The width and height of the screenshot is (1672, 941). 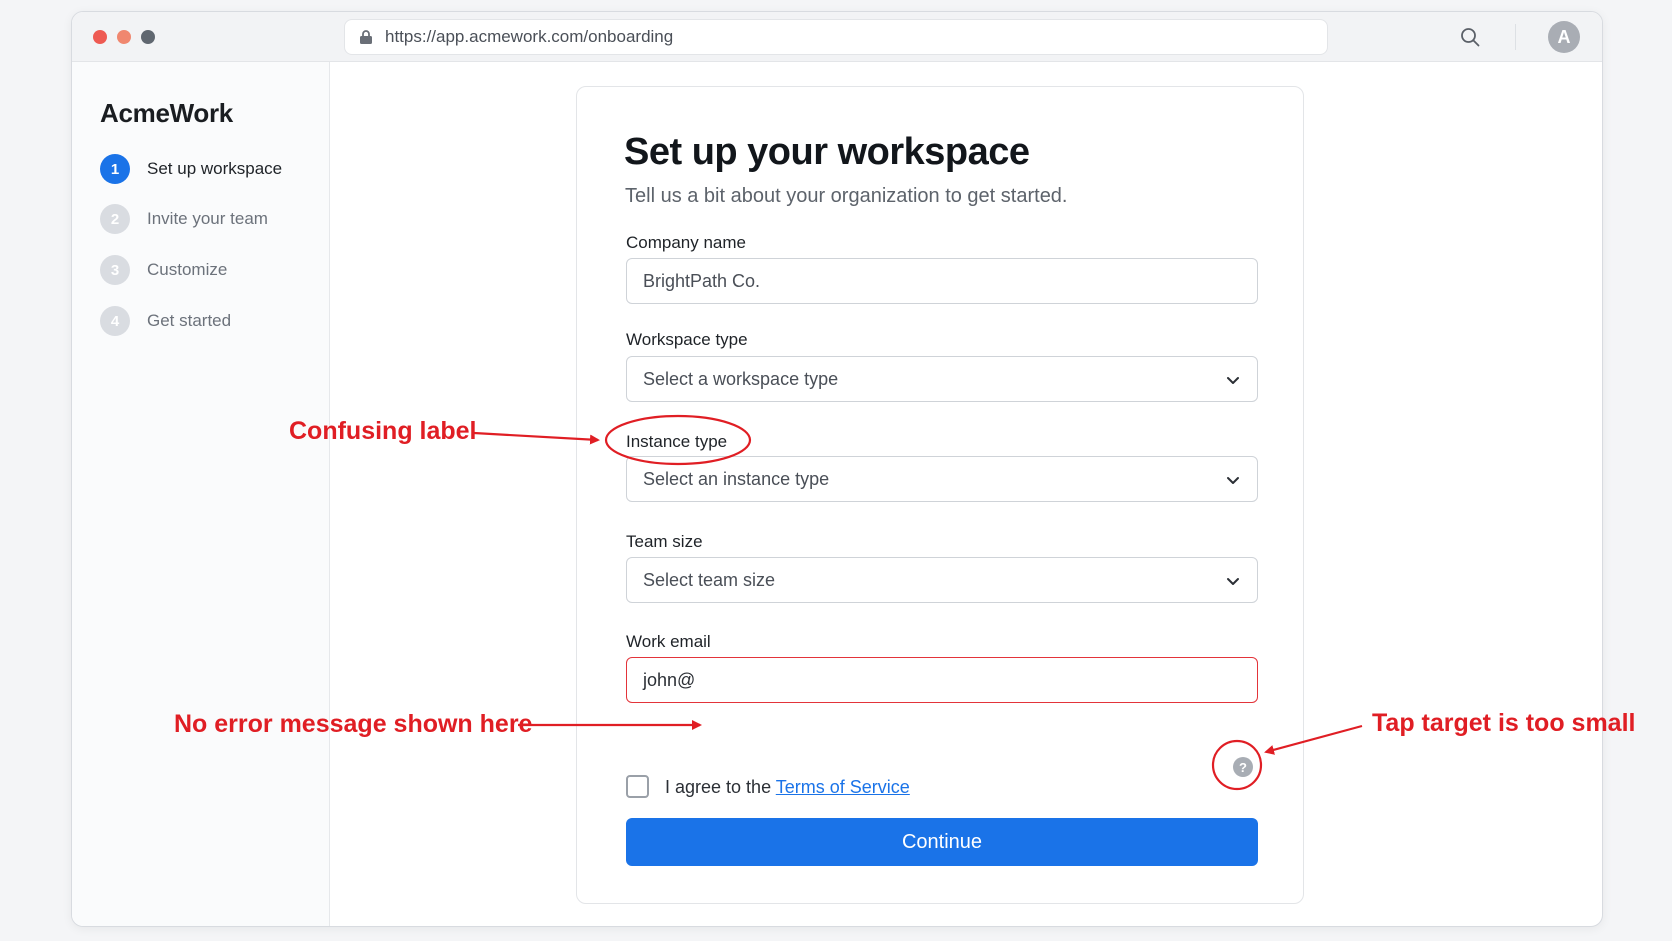 What do you see at coordinates (668, 641) in the screenshot?
I see `work-email-label: Work email` at bounding box center [668, 641].